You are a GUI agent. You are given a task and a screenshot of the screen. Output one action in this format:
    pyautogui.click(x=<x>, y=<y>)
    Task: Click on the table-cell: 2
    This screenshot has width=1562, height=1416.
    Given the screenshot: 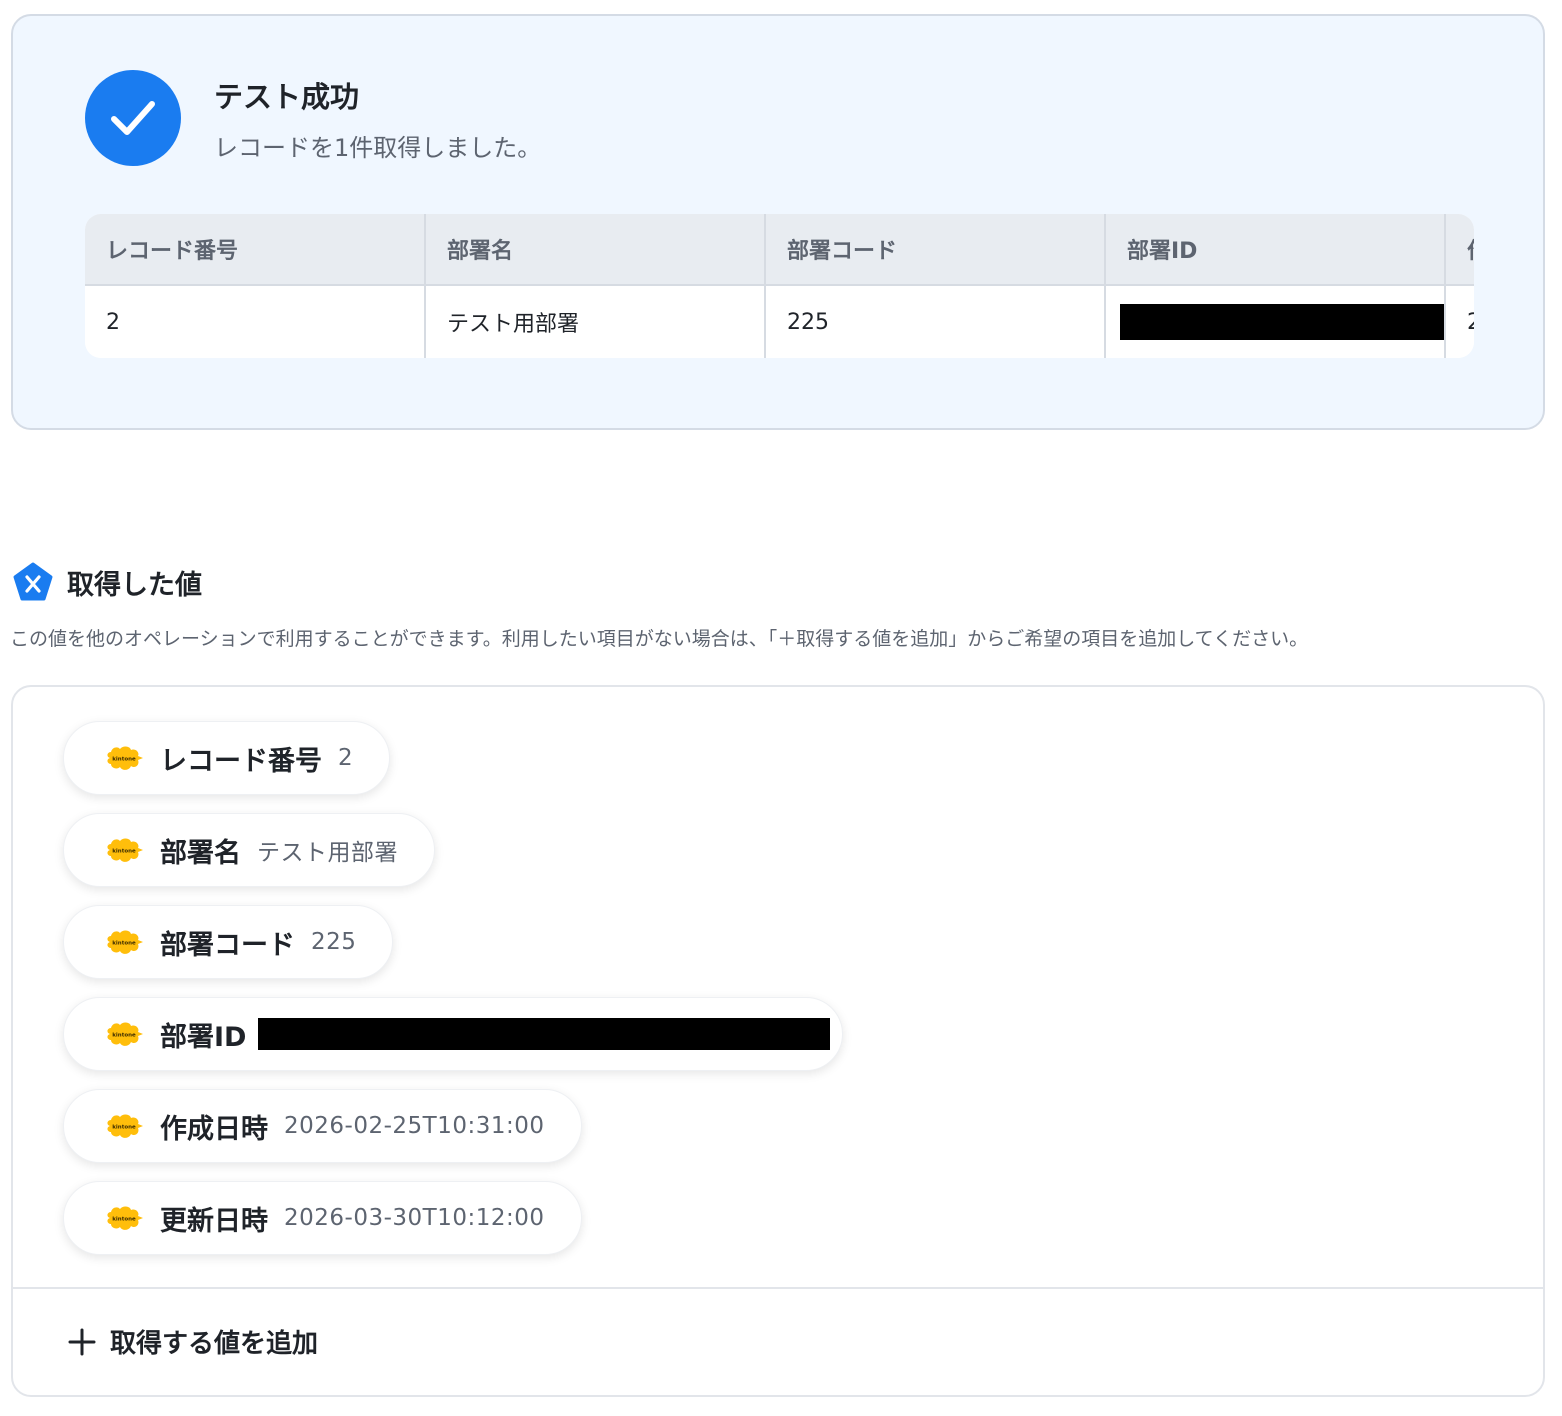 What is the action you would take?
    pyautogui.click(x=255, y=321)
    